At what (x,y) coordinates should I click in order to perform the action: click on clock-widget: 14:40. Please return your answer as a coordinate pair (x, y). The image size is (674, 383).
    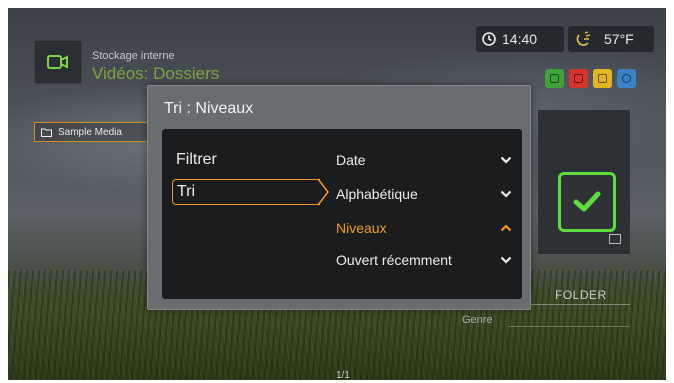
    Looking at the image, I should click on (520, 39).